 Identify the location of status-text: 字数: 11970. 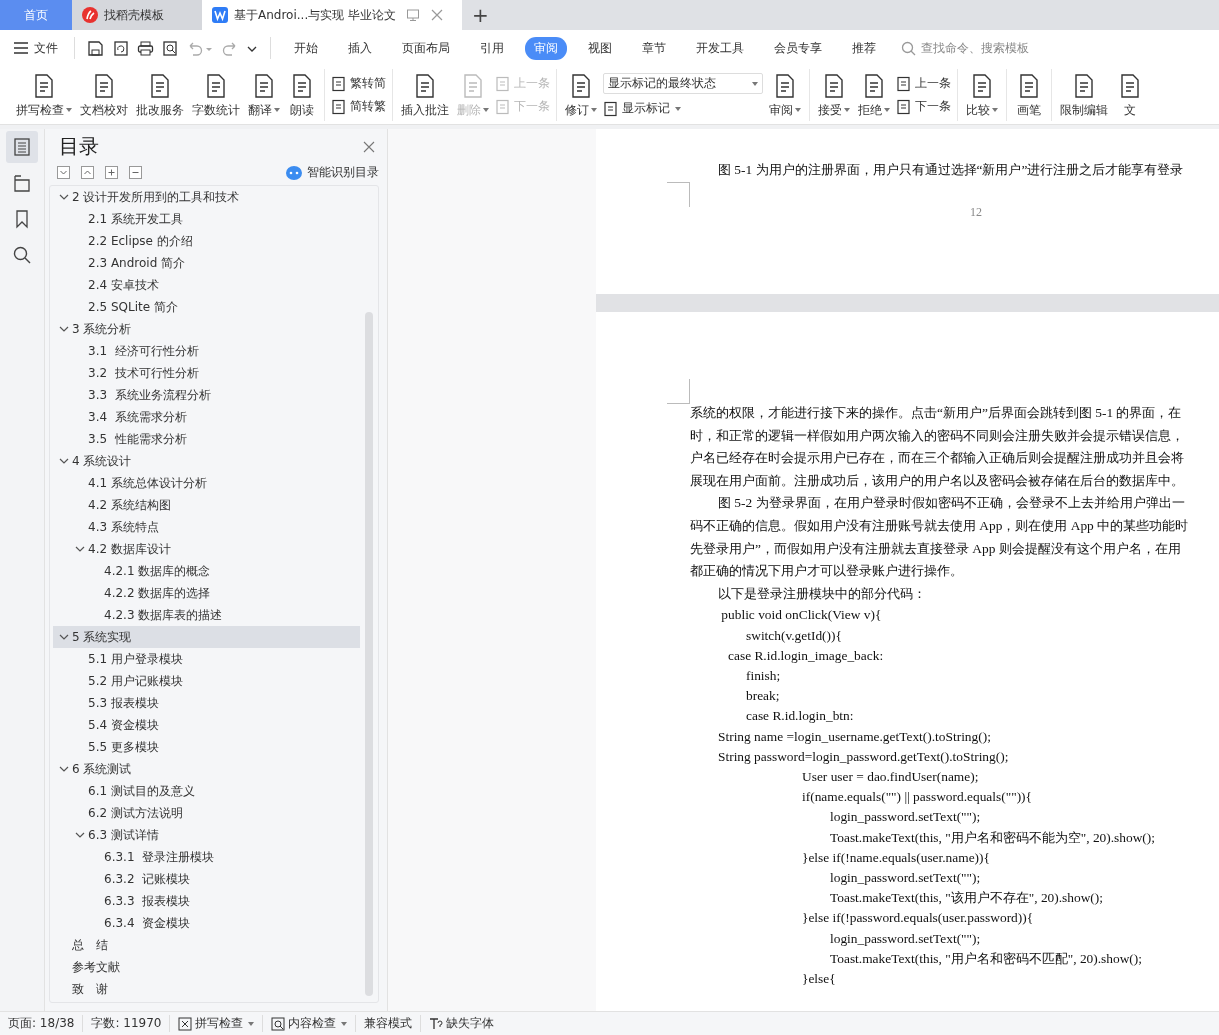
(127, 1023).